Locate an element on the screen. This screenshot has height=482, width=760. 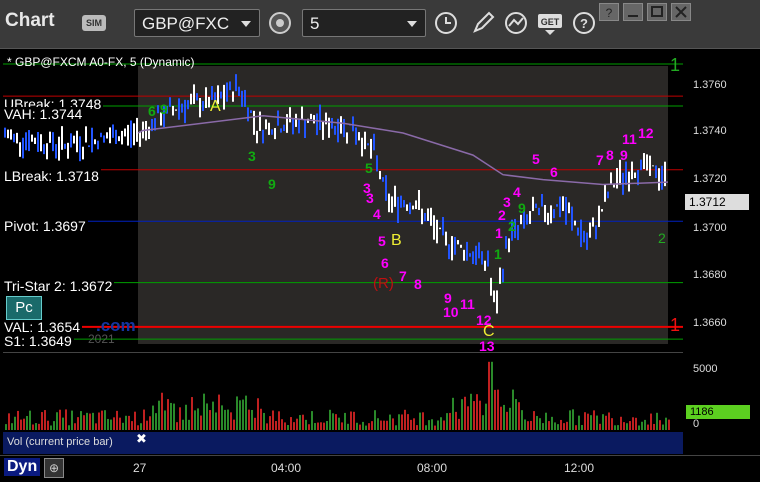
symbol-description: * GBP@FXCM A0-FX, 5 (Dynamic) is located at coordinates (101, 62).